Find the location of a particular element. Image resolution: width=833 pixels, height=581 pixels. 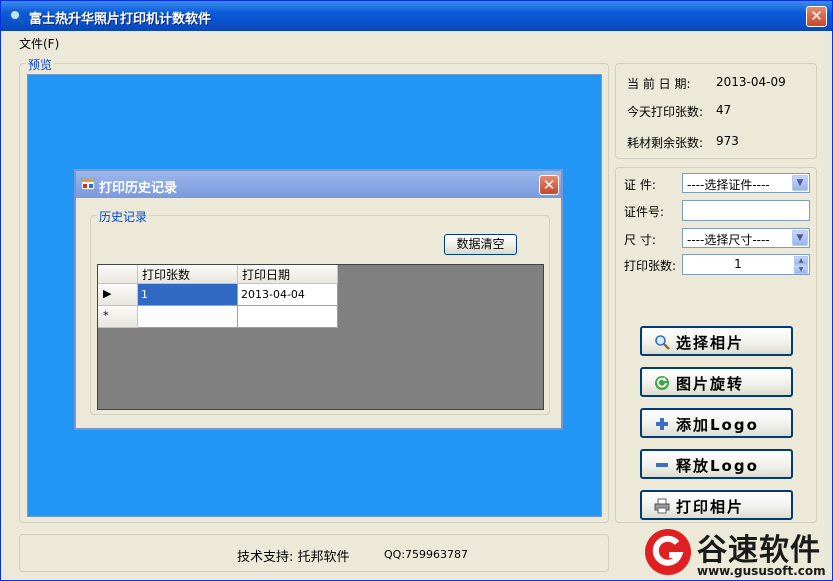

row-header-current: ▶ is located at coordinates (118, 295).